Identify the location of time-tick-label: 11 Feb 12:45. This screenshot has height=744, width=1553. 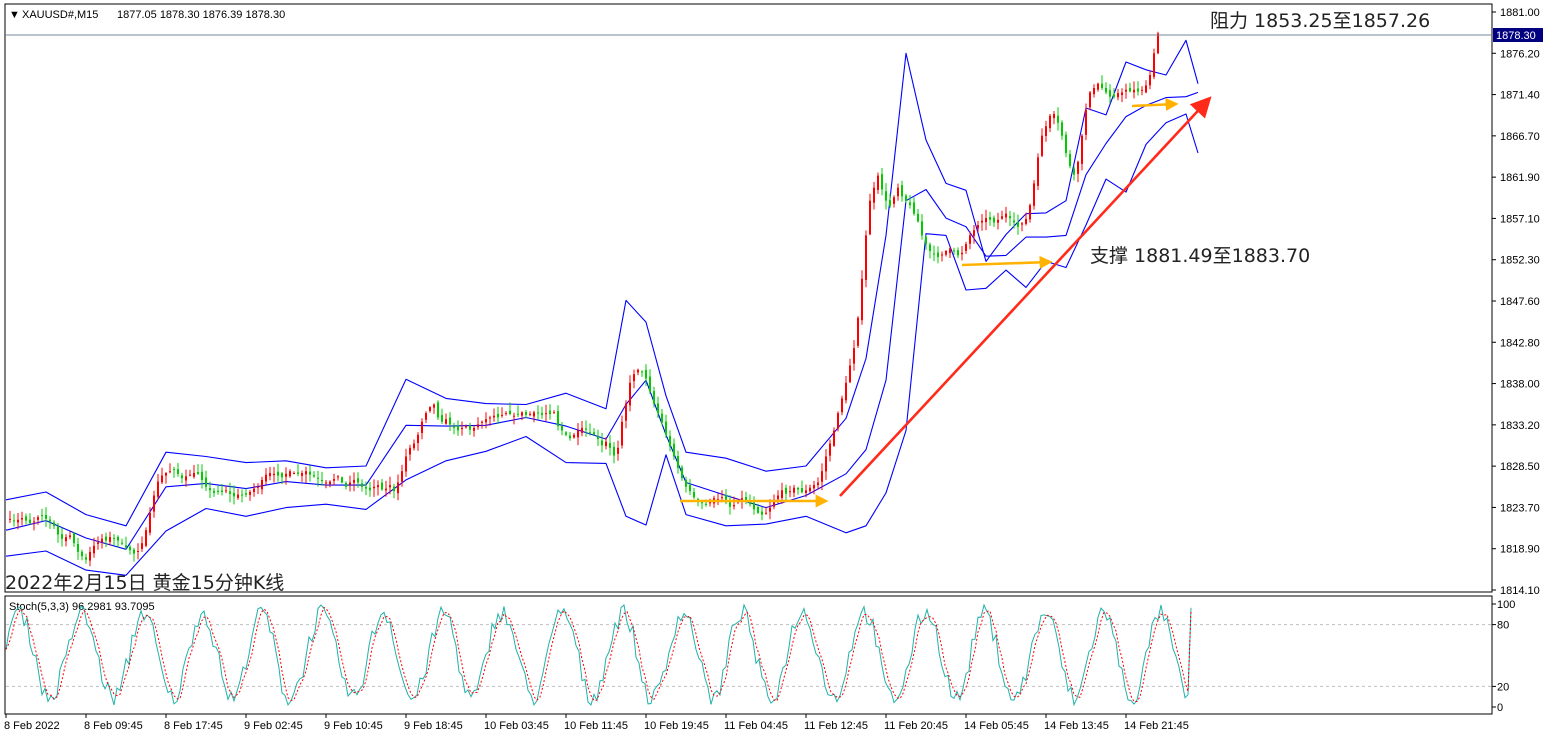
(836, 726).